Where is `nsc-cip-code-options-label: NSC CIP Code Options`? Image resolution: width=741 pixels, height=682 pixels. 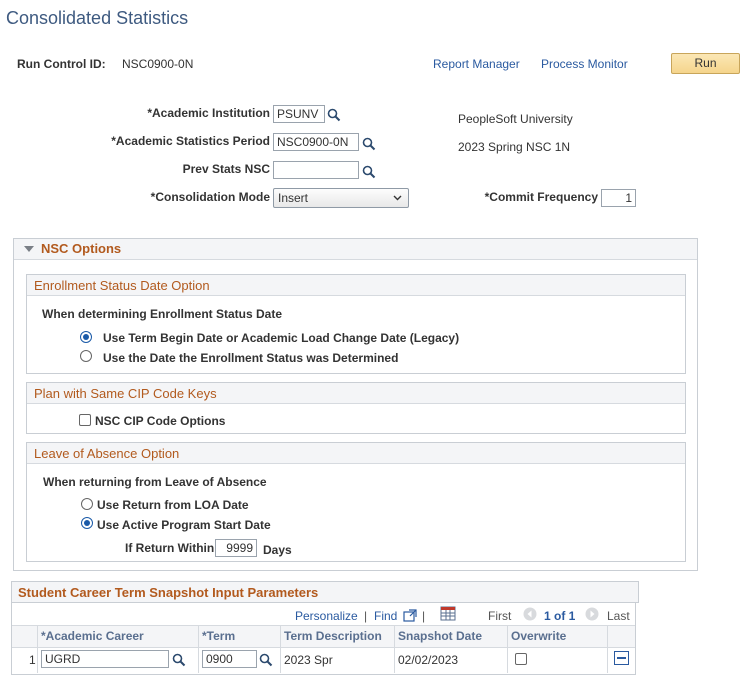
nsc-cip-code-options-label: NSC CIP Code Options is located at coordinates (160, 421).